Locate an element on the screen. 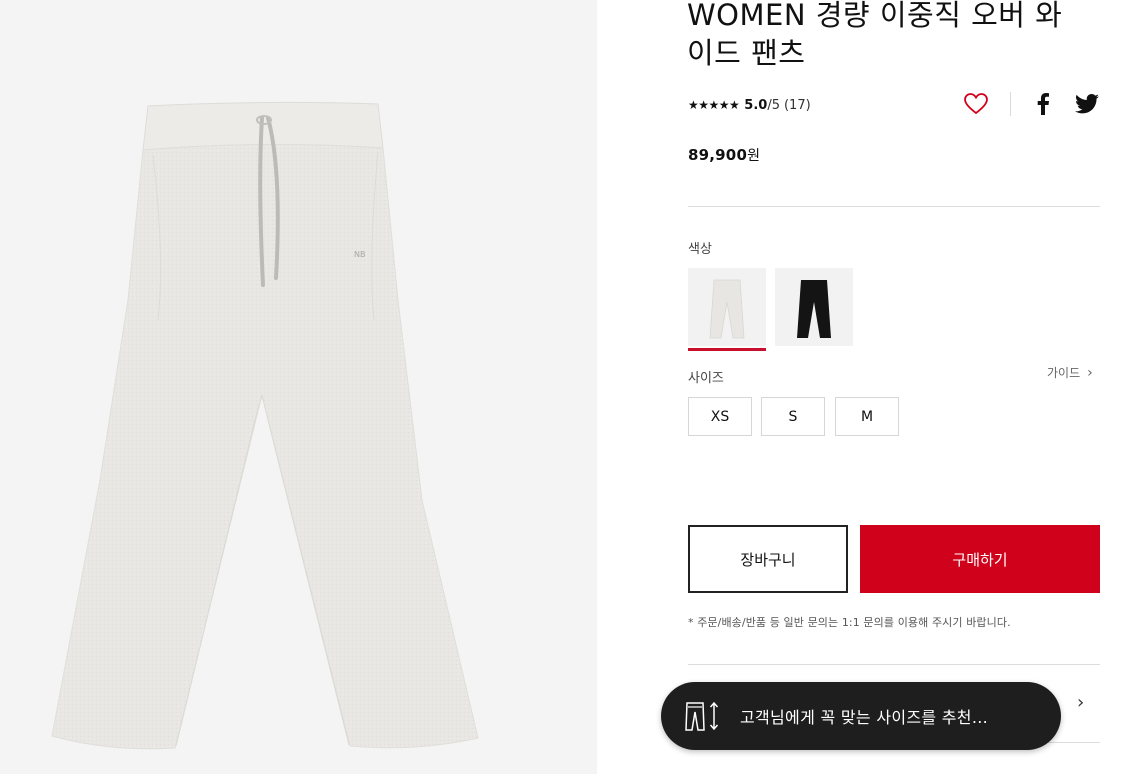 The image size is (1125, 774). product-rating: ★★★★★ 5.0 /5 (17) is located at coordinates (749, 105).